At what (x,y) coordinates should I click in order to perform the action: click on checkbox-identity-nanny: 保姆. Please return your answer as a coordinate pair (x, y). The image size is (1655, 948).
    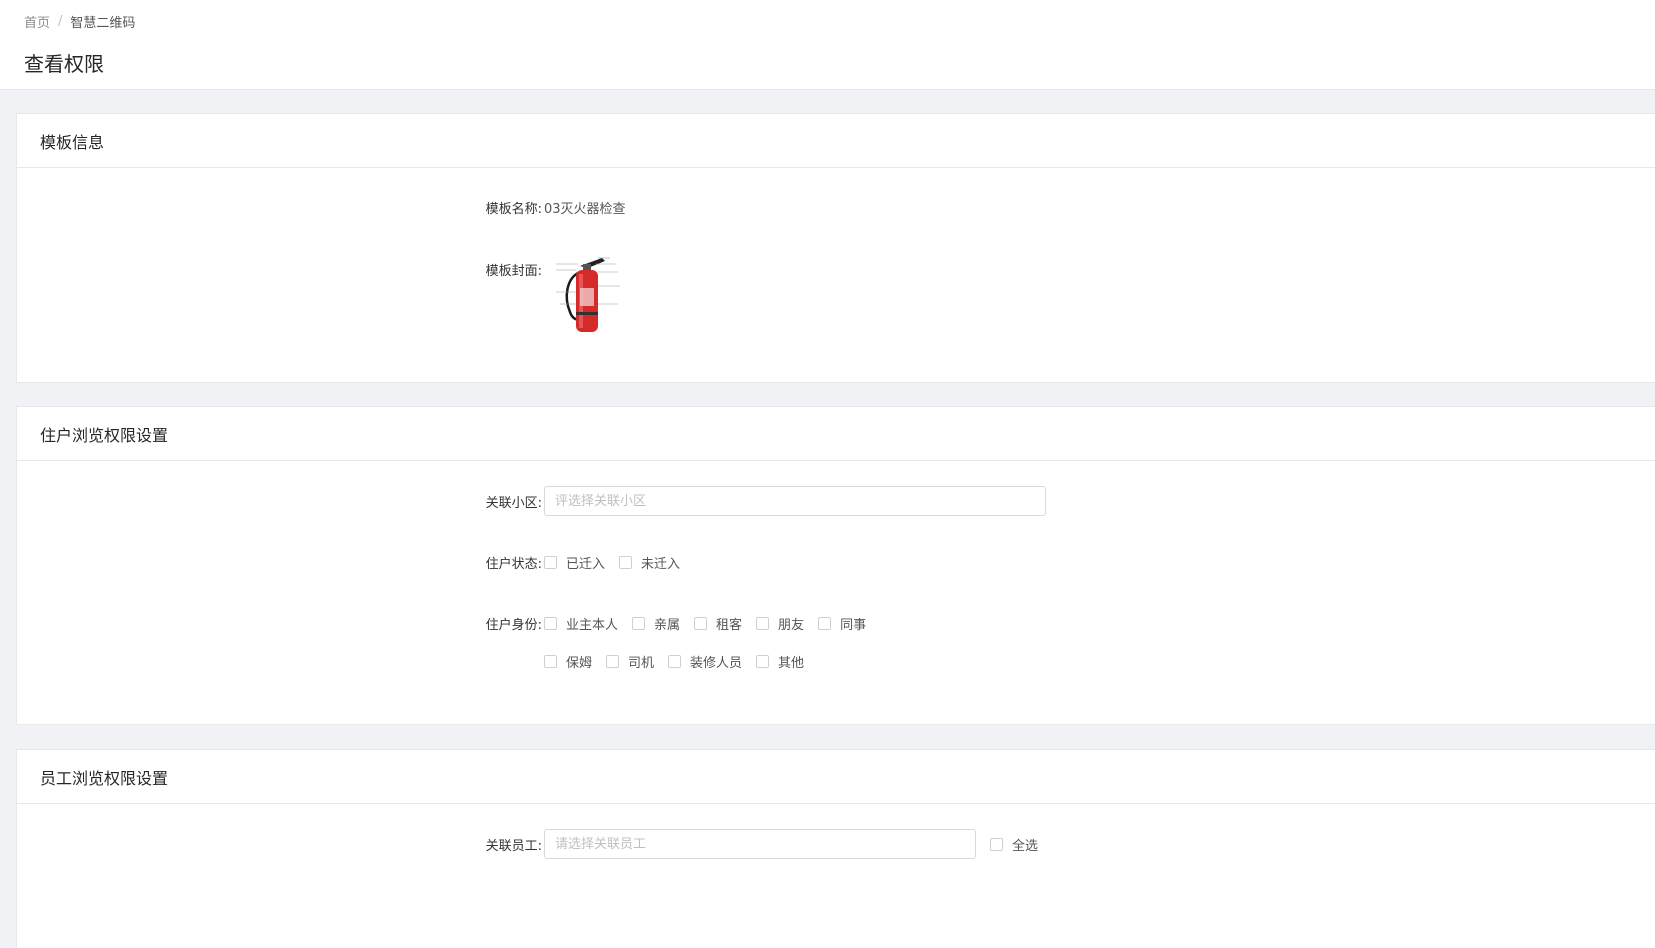
    Looking at the image, I should click on (568, 661).